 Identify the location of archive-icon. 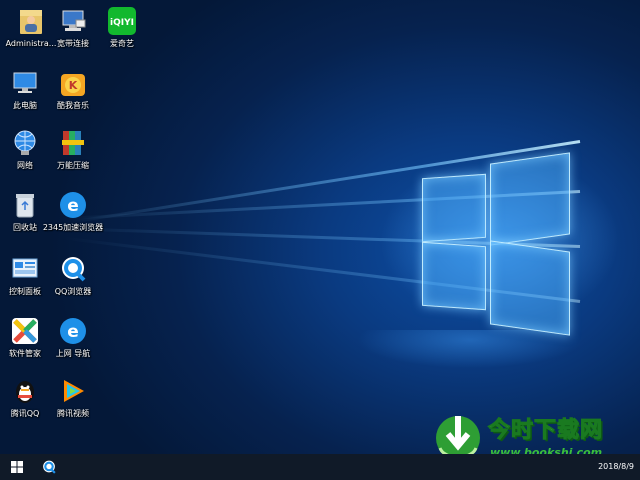
(73, 143).